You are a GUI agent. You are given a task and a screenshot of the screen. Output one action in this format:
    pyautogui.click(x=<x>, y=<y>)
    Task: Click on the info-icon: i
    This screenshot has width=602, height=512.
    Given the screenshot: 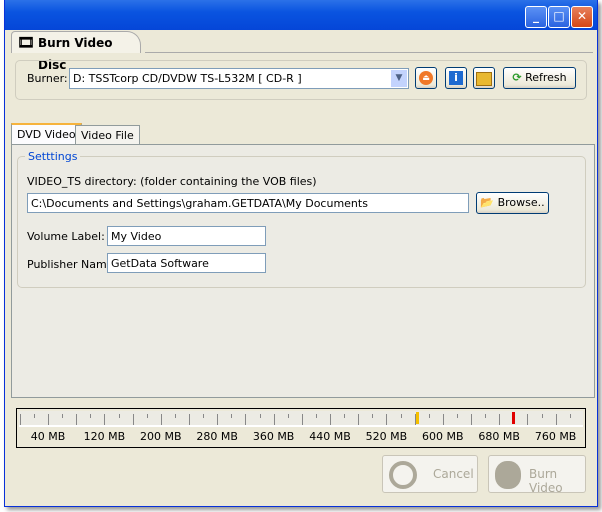 What is the action you would take?
    pyautogui.click(x=456, y=78)
    